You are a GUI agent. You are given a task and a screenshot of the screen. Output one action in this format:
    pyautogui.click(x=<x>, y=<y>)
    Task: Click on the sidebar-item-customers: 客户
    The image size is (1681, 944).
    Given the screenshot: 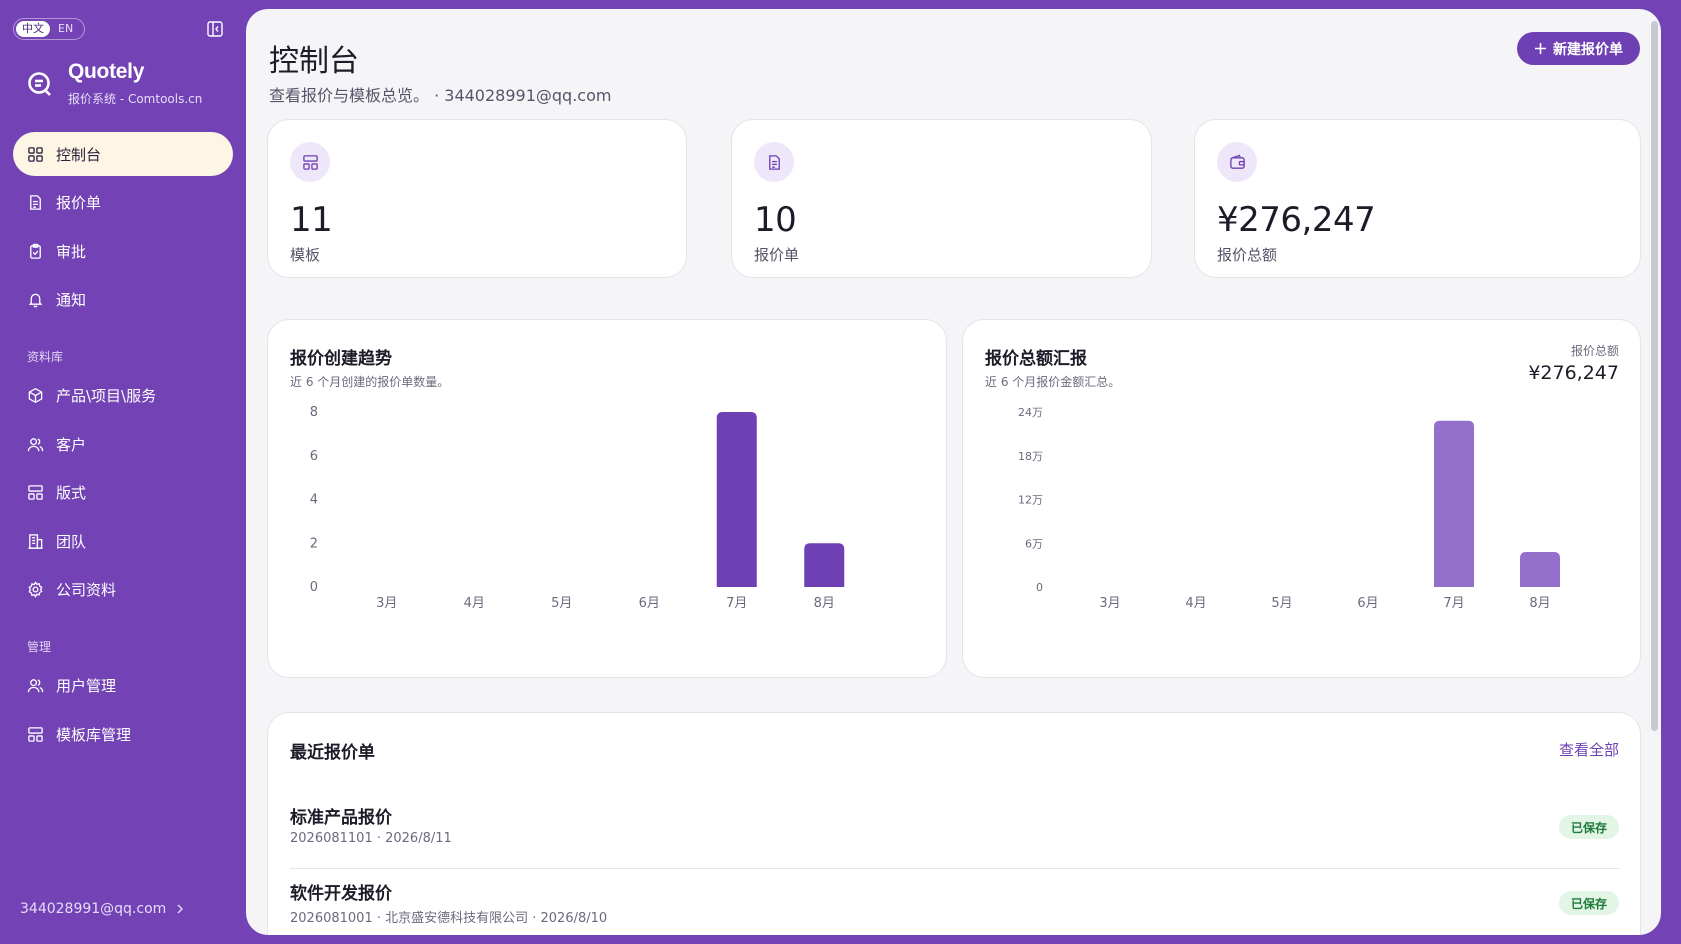 What is the action you would take?
    pyautogui.click(x=123, y=444)
    